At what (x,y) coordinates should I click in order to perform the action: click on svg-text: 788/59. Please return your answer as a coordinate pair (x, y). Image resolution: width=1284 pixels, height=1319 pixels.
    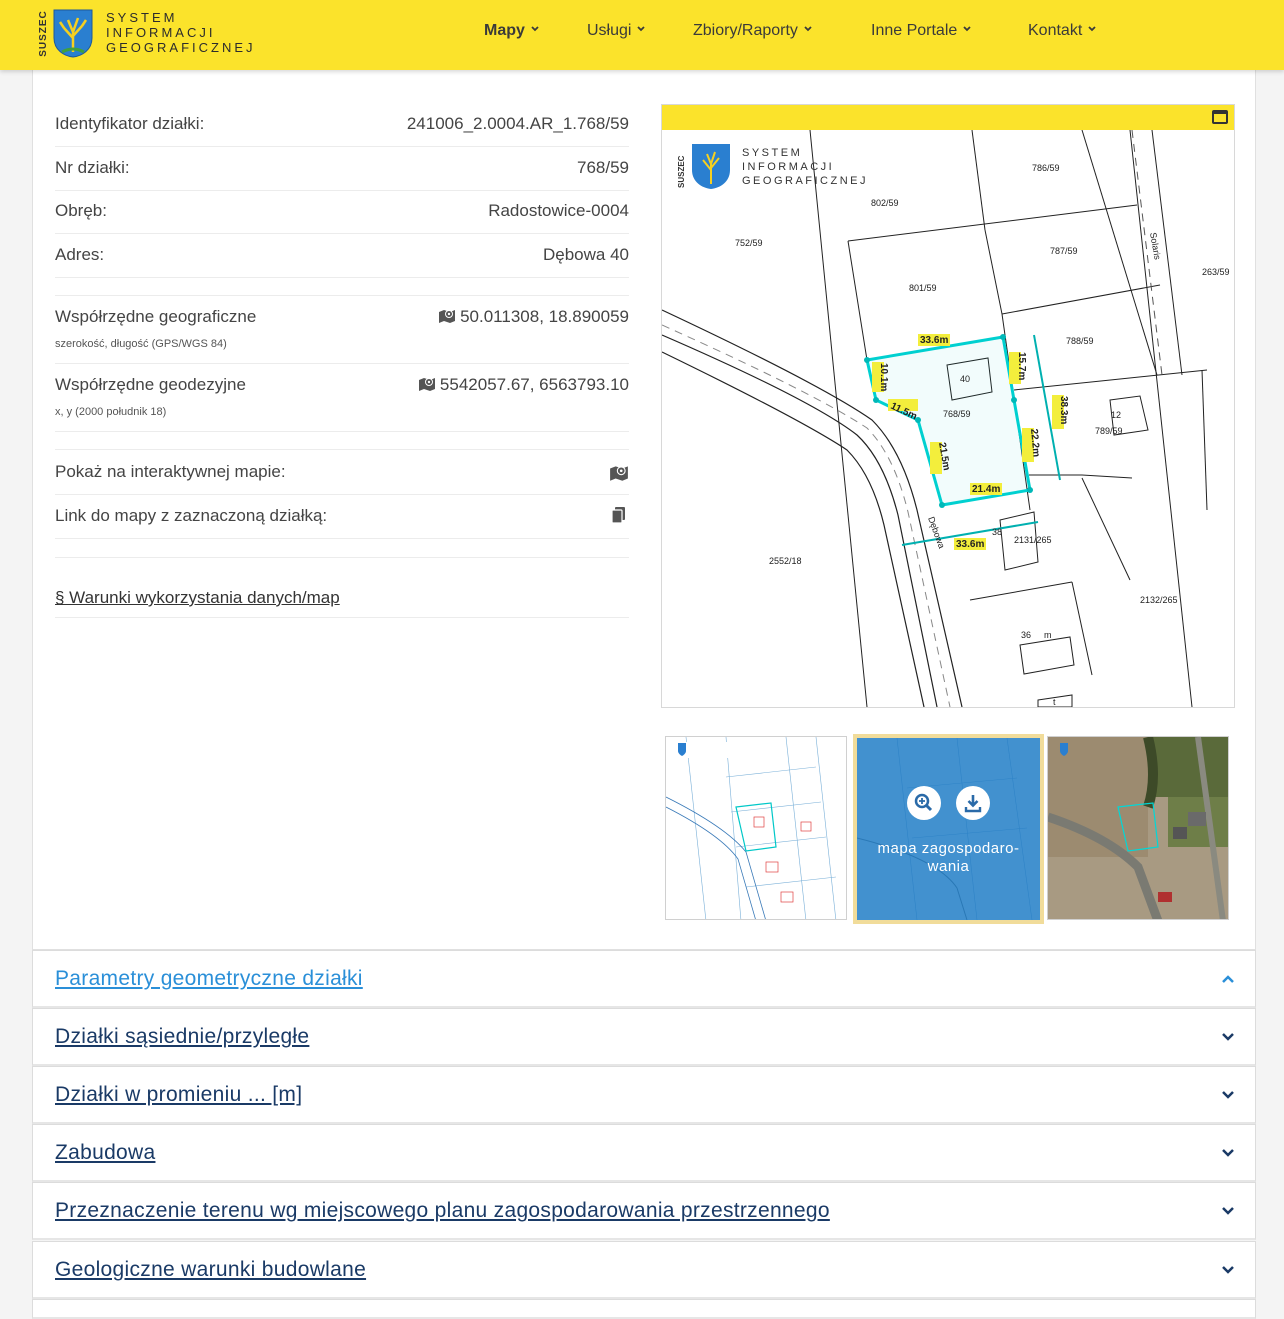
    Looking at the image, I should click on (1080, 341).